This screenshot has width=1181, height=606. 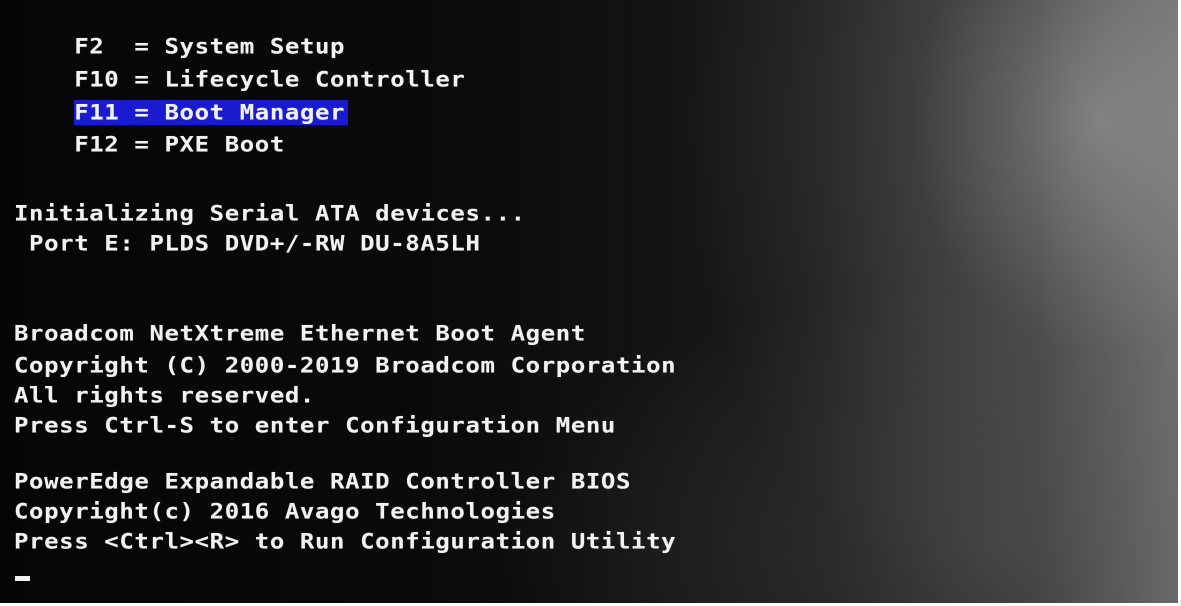 I want to click on broadcom-config-prompt: Press Ctrl-S to enter Configuration Menu, so click(x=315, y=425).